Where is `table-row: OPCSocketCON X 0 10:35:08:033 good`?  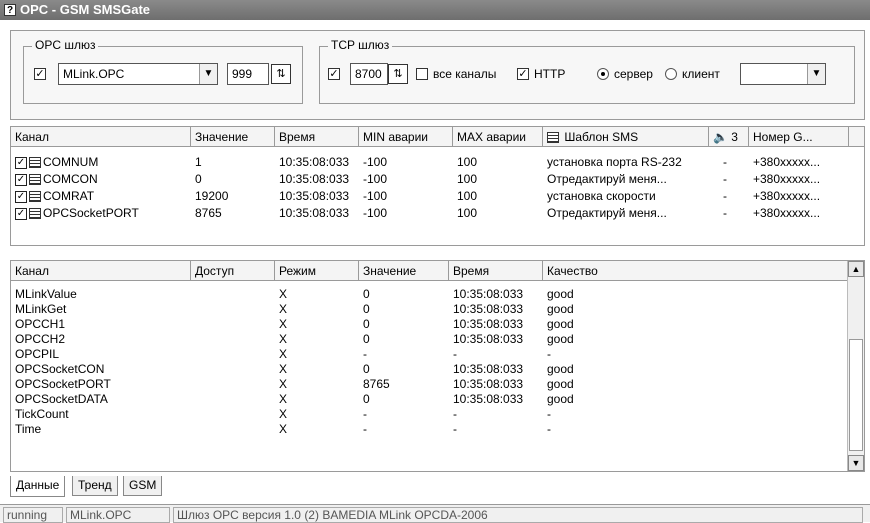 table-row: OPCSocketCON X 0 10:35:08:033 good is located at coordinates (430, 369).